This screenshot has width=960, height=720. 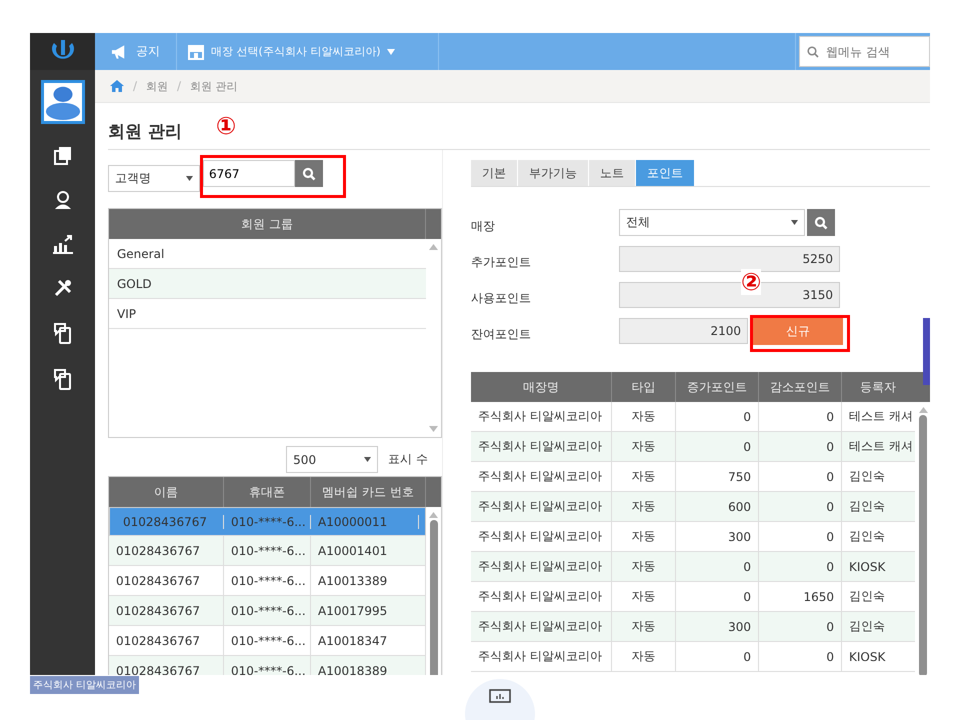 I want to click on person-icon, so click(x=62, y=200).